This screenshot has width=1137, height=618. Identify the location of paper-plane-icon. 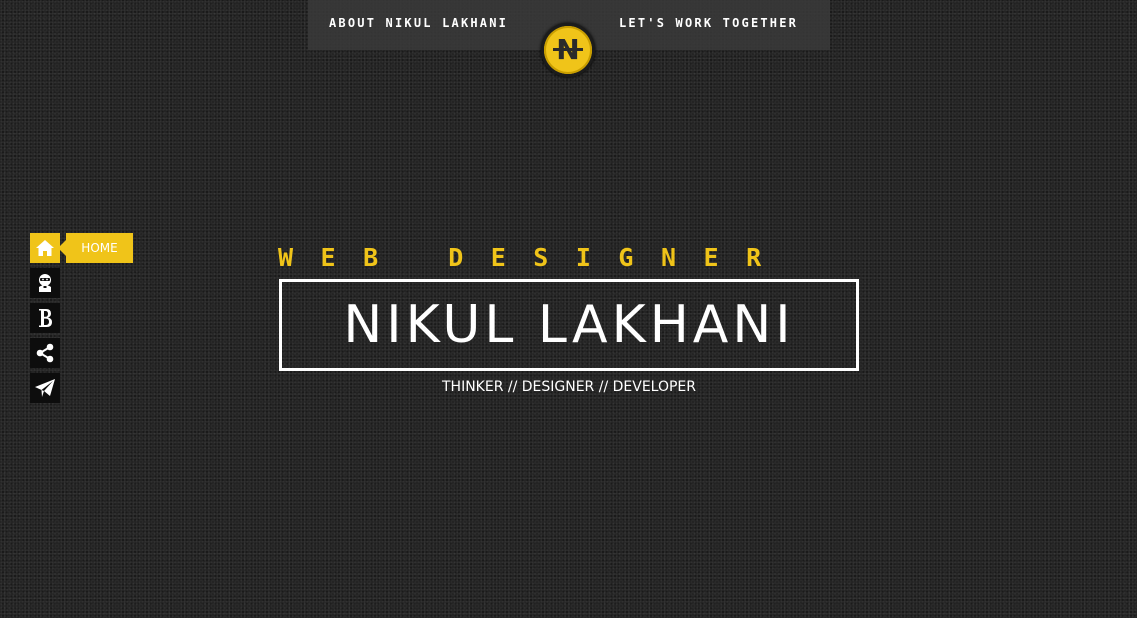
(45, 388).